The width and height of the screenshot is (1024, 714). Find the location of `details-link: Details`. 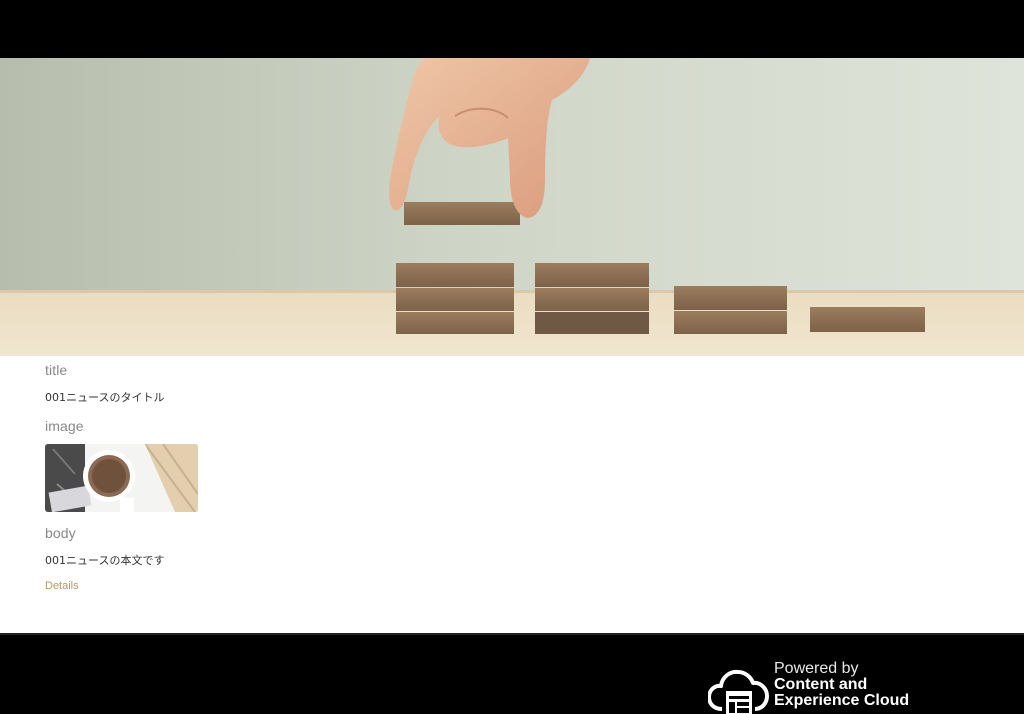

details-link: Details is located at coordinates (62, 586).